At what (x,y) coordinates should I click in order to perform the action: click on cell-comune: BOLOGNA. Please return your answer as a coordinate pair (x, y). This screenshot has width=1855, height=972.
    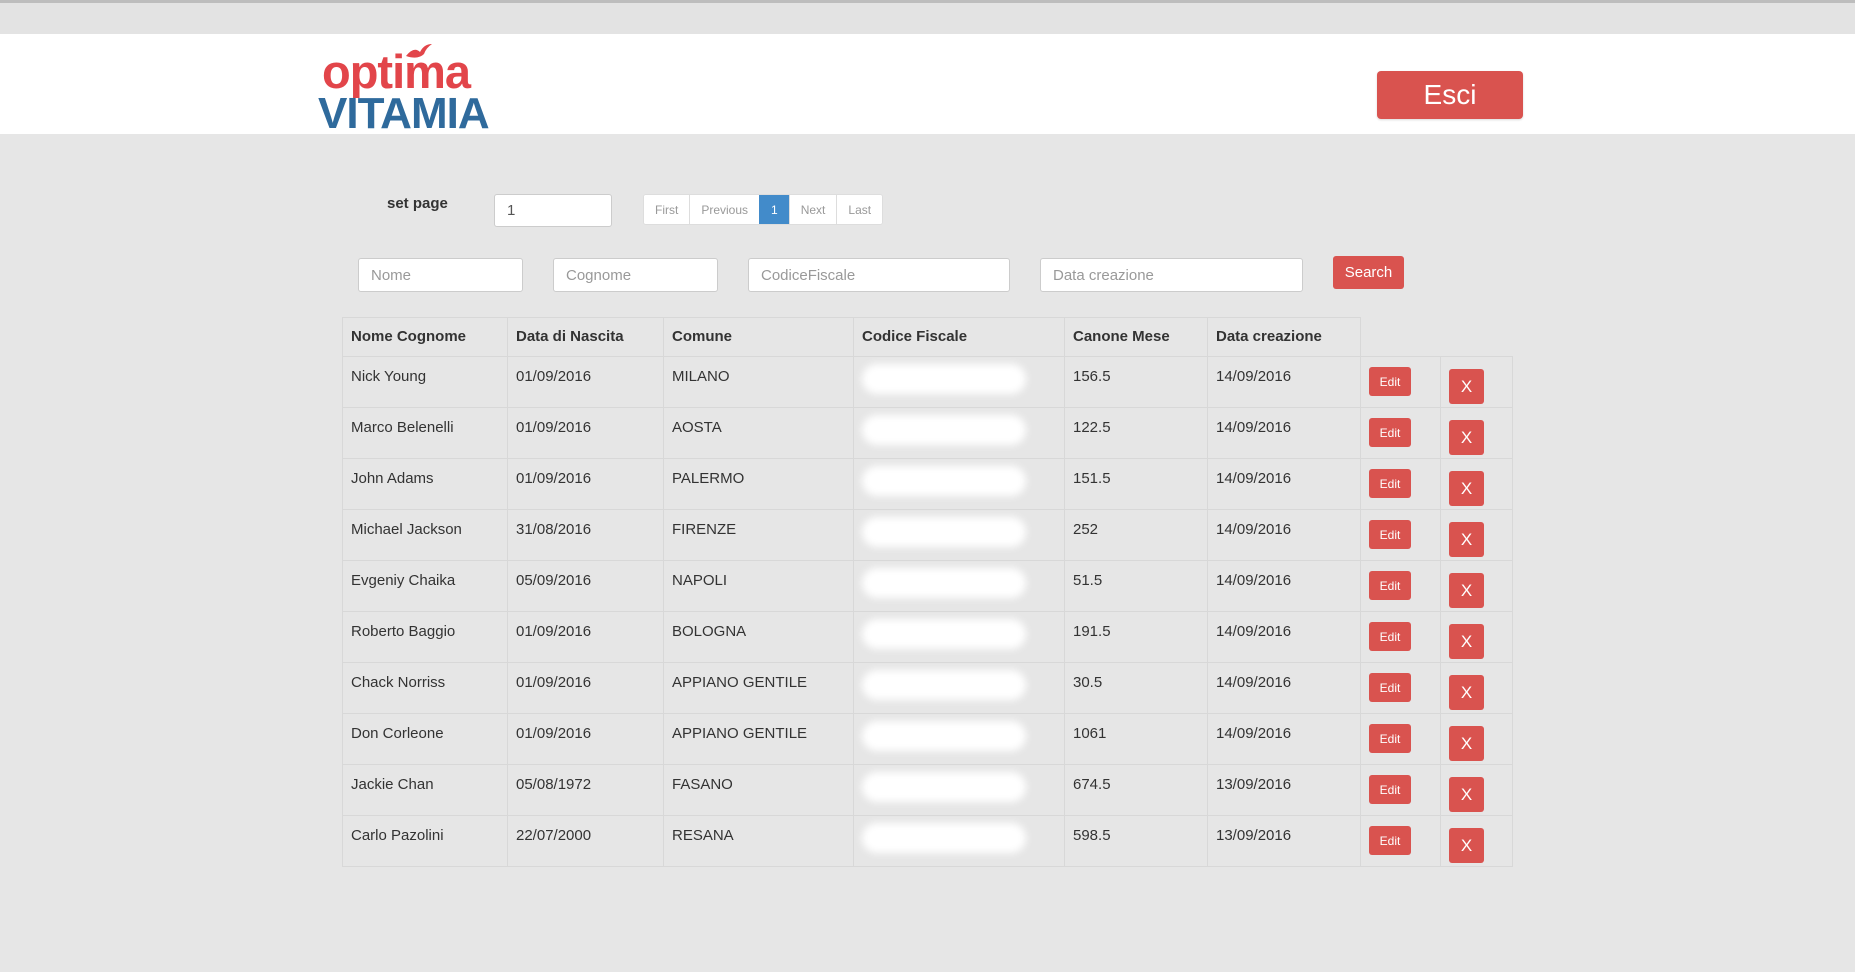
    Looking at the image, I should click on (758, 637).